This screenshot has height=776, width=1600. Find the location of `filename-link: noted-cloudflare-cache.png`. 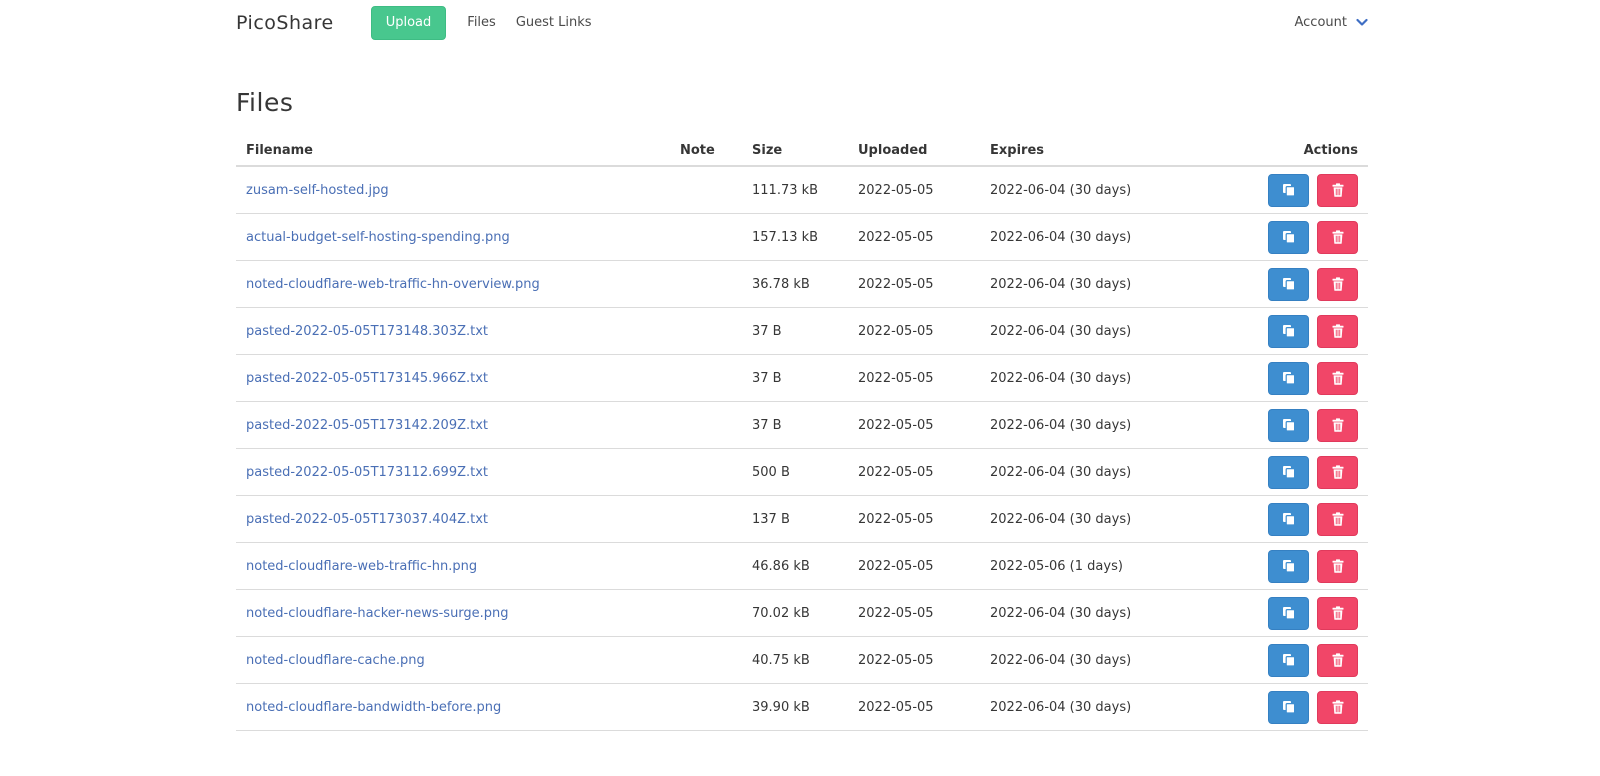

filename-link: noted-cloudflare-cache.png is located at coordinates (335, 660).